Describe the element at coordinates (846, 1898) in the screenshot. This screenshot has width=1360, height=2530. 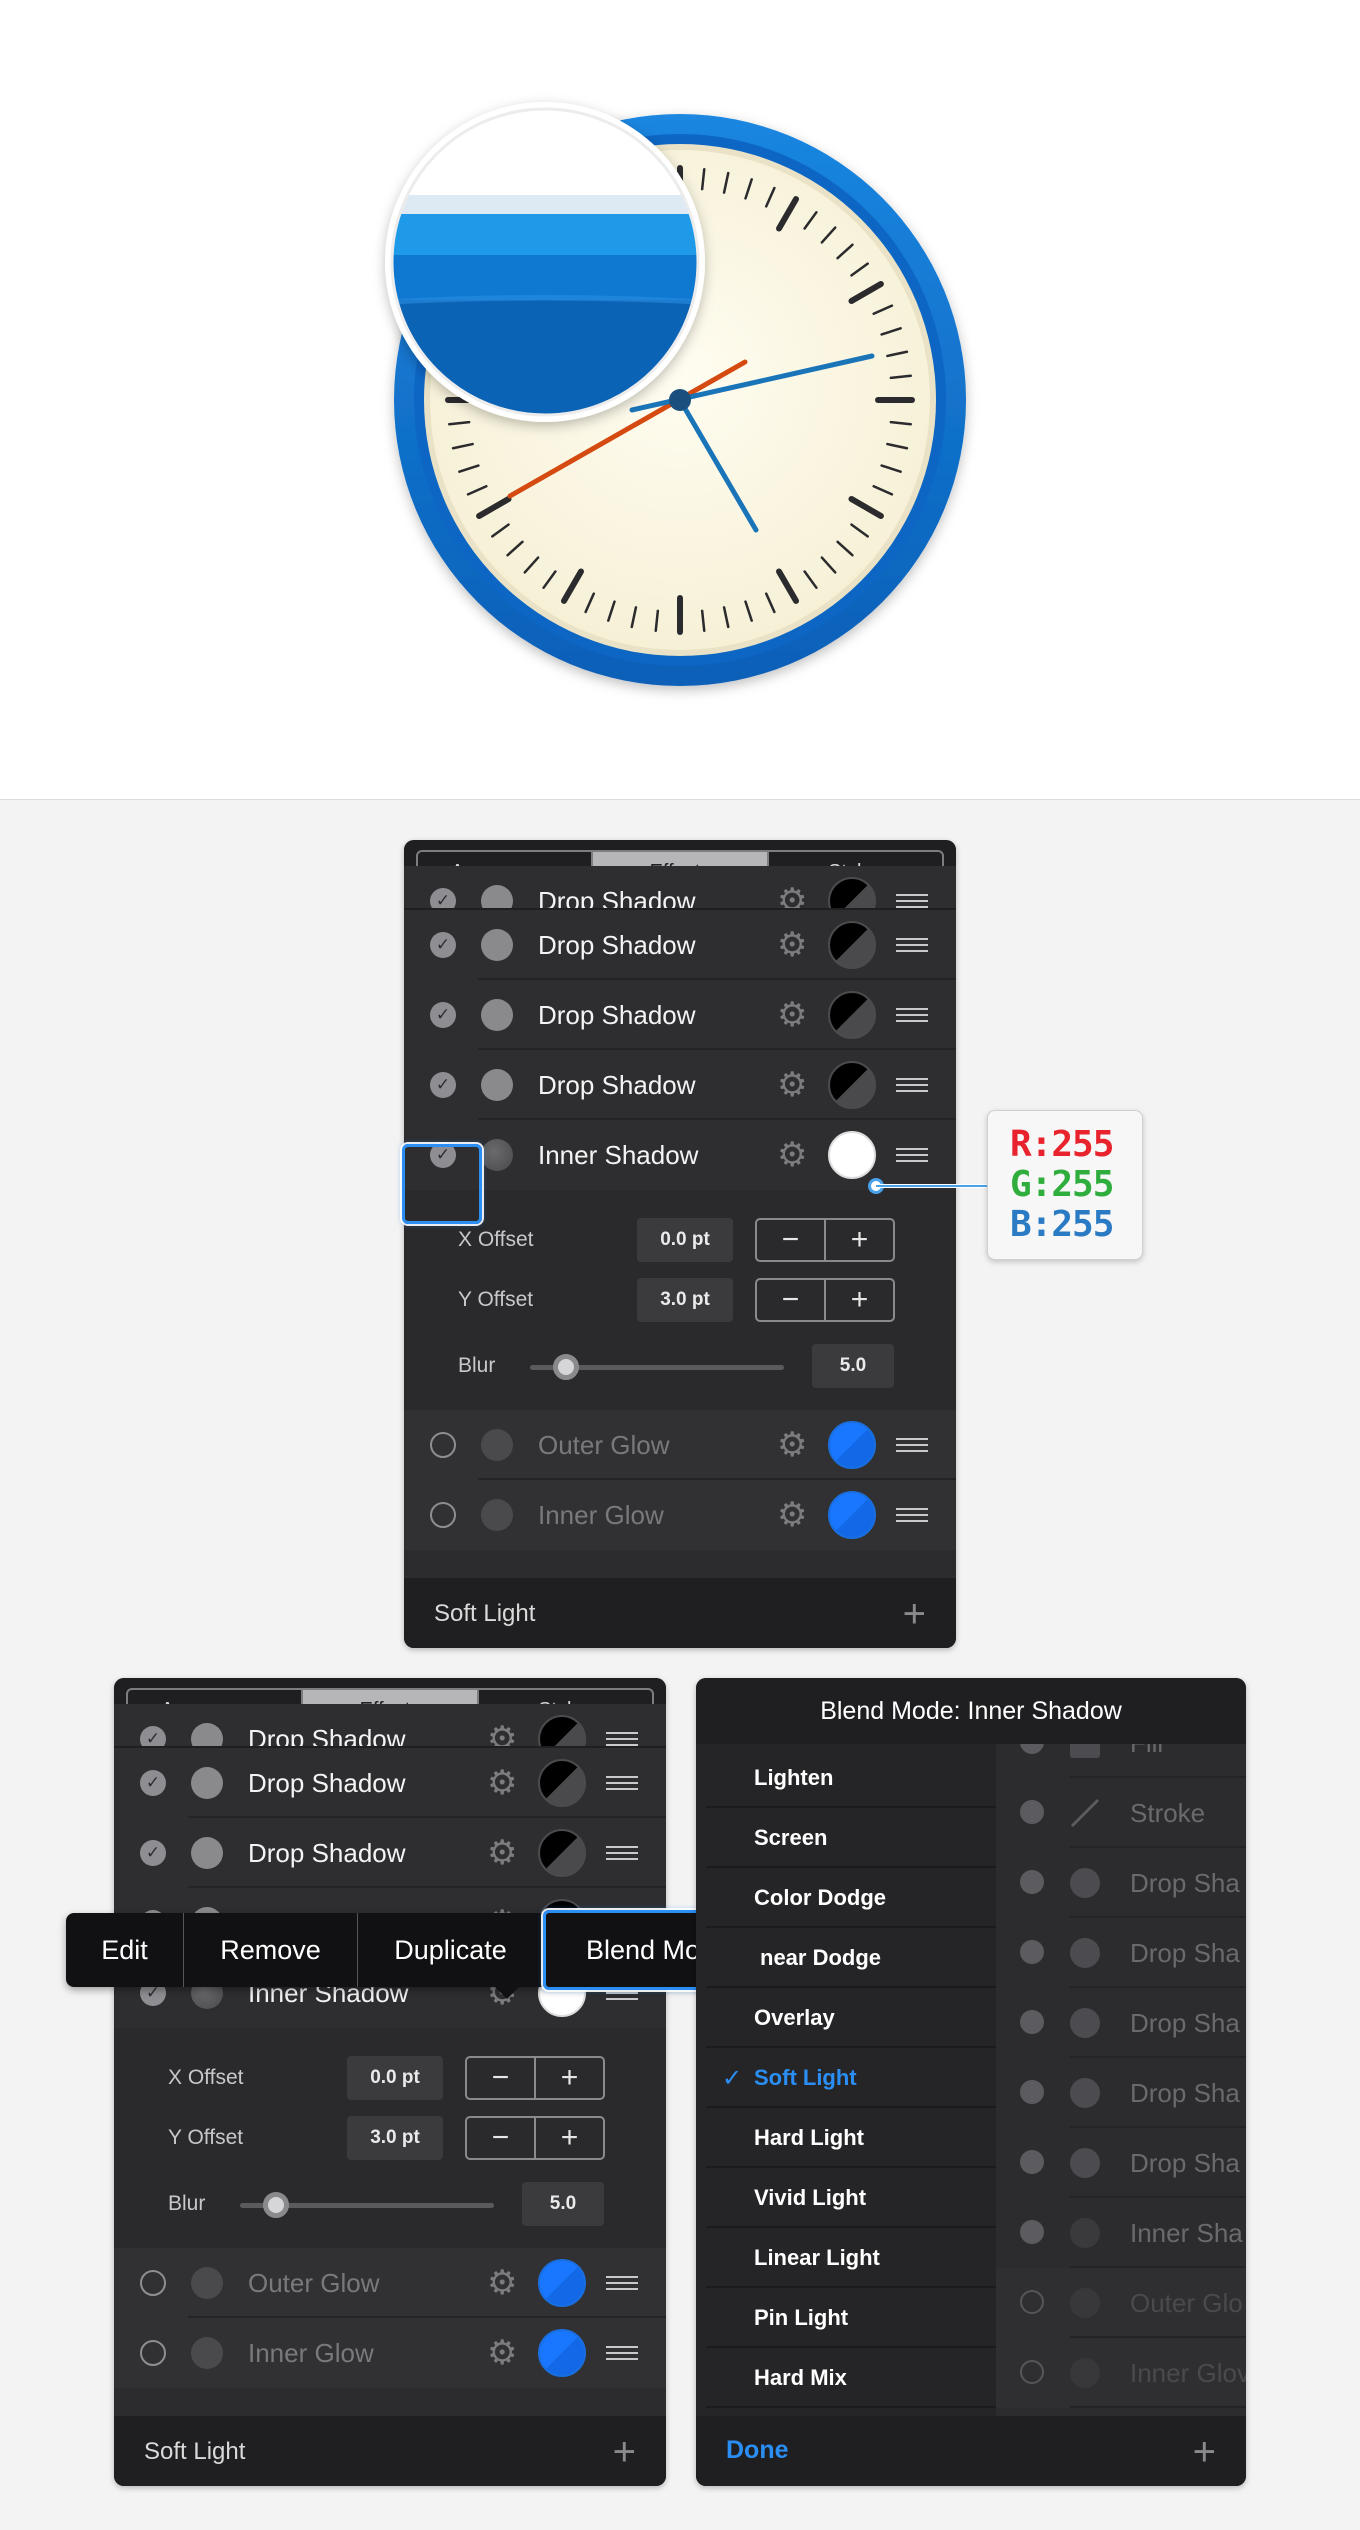
I see `blend-option-color-dodge: Color Dodge` at that location.